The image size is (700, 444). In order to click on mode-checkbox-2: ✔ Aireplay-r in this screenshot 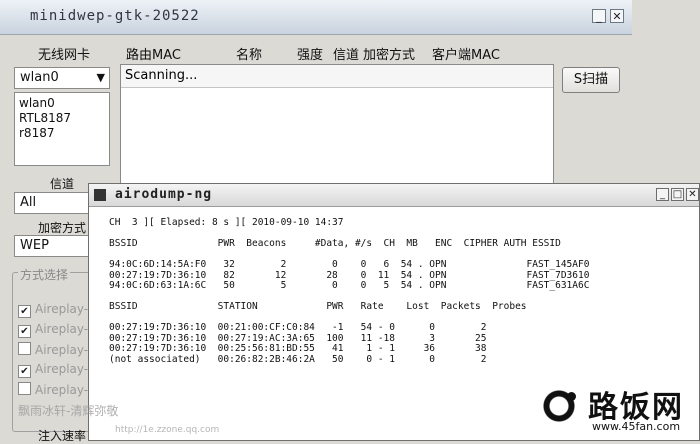, I will do `click(55, 330)`.